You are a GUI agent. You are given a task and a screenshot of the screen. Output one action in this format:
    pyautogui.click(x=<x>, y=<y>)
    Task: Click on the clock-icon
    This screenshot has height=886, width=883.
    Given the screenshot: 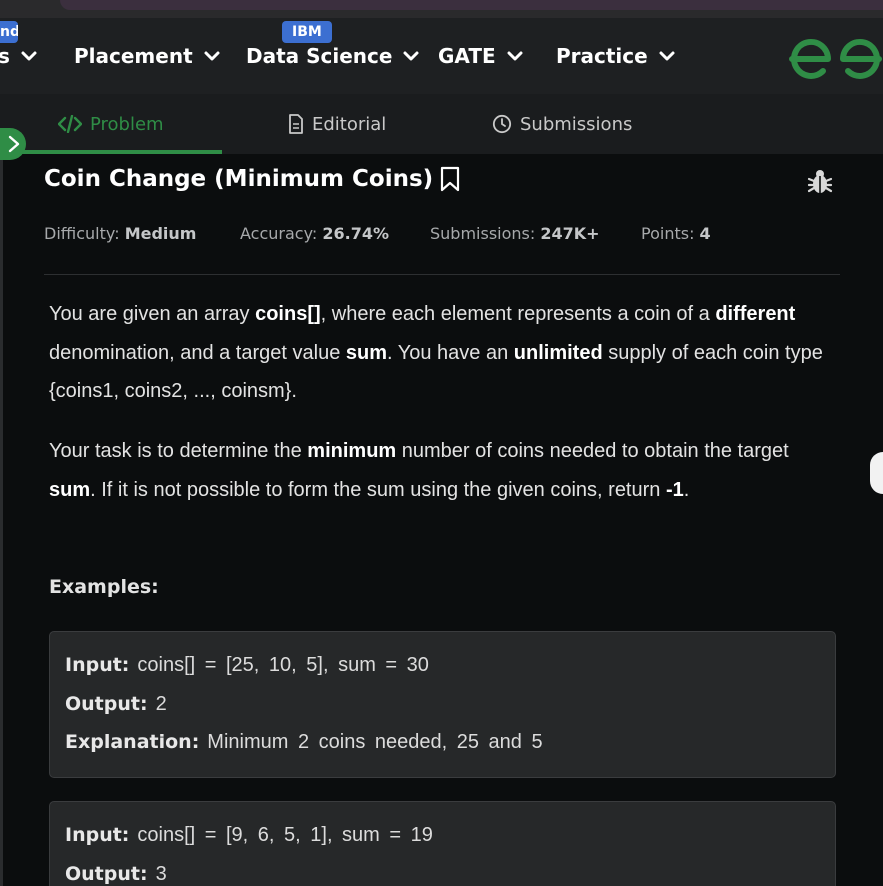 What is the action you would take?
    pyautogui.click(x=502, y=124)
    